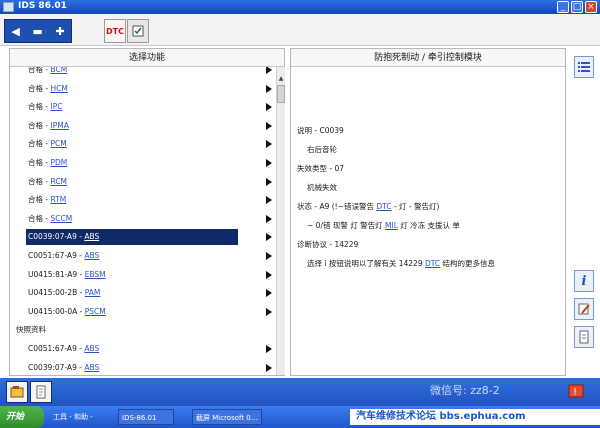 Image resolution: width=600 pixels, height=428 pixels. I want to click on toolbox-icon: ✚, so click(59, 31).